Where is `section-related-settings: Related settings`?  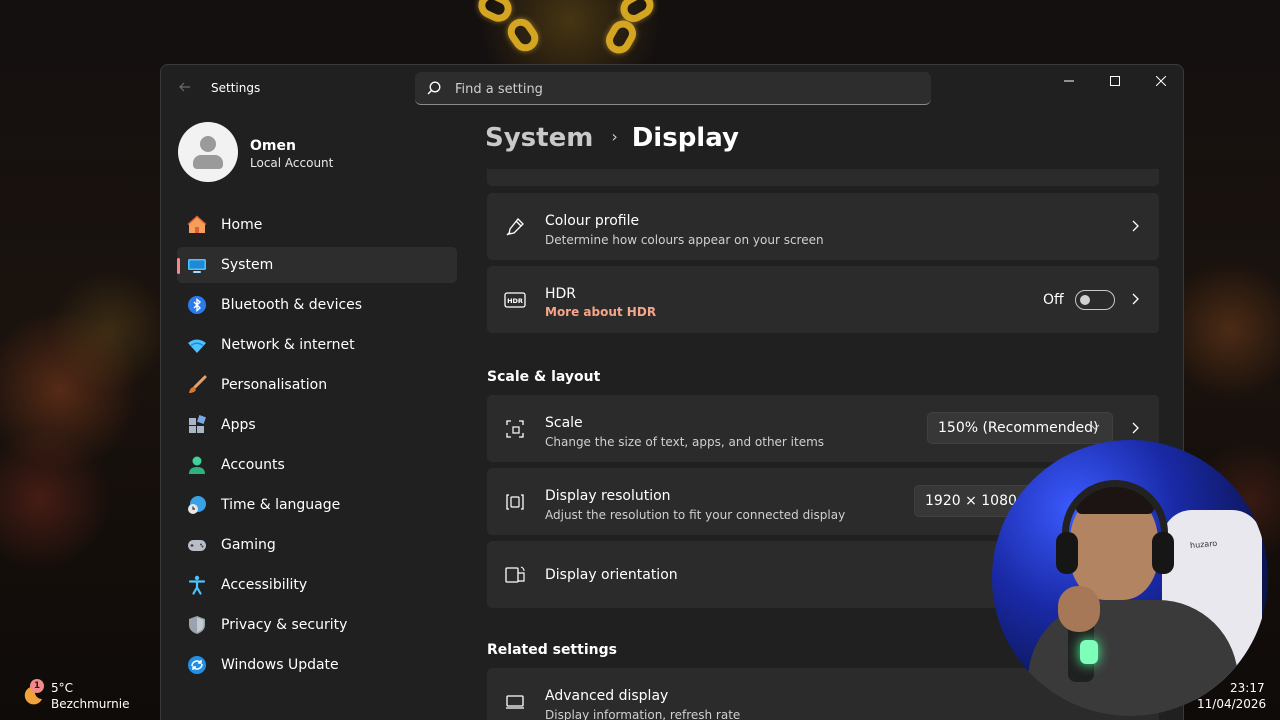 section-related-settings: Related settings is located at coordinates (552, 650).